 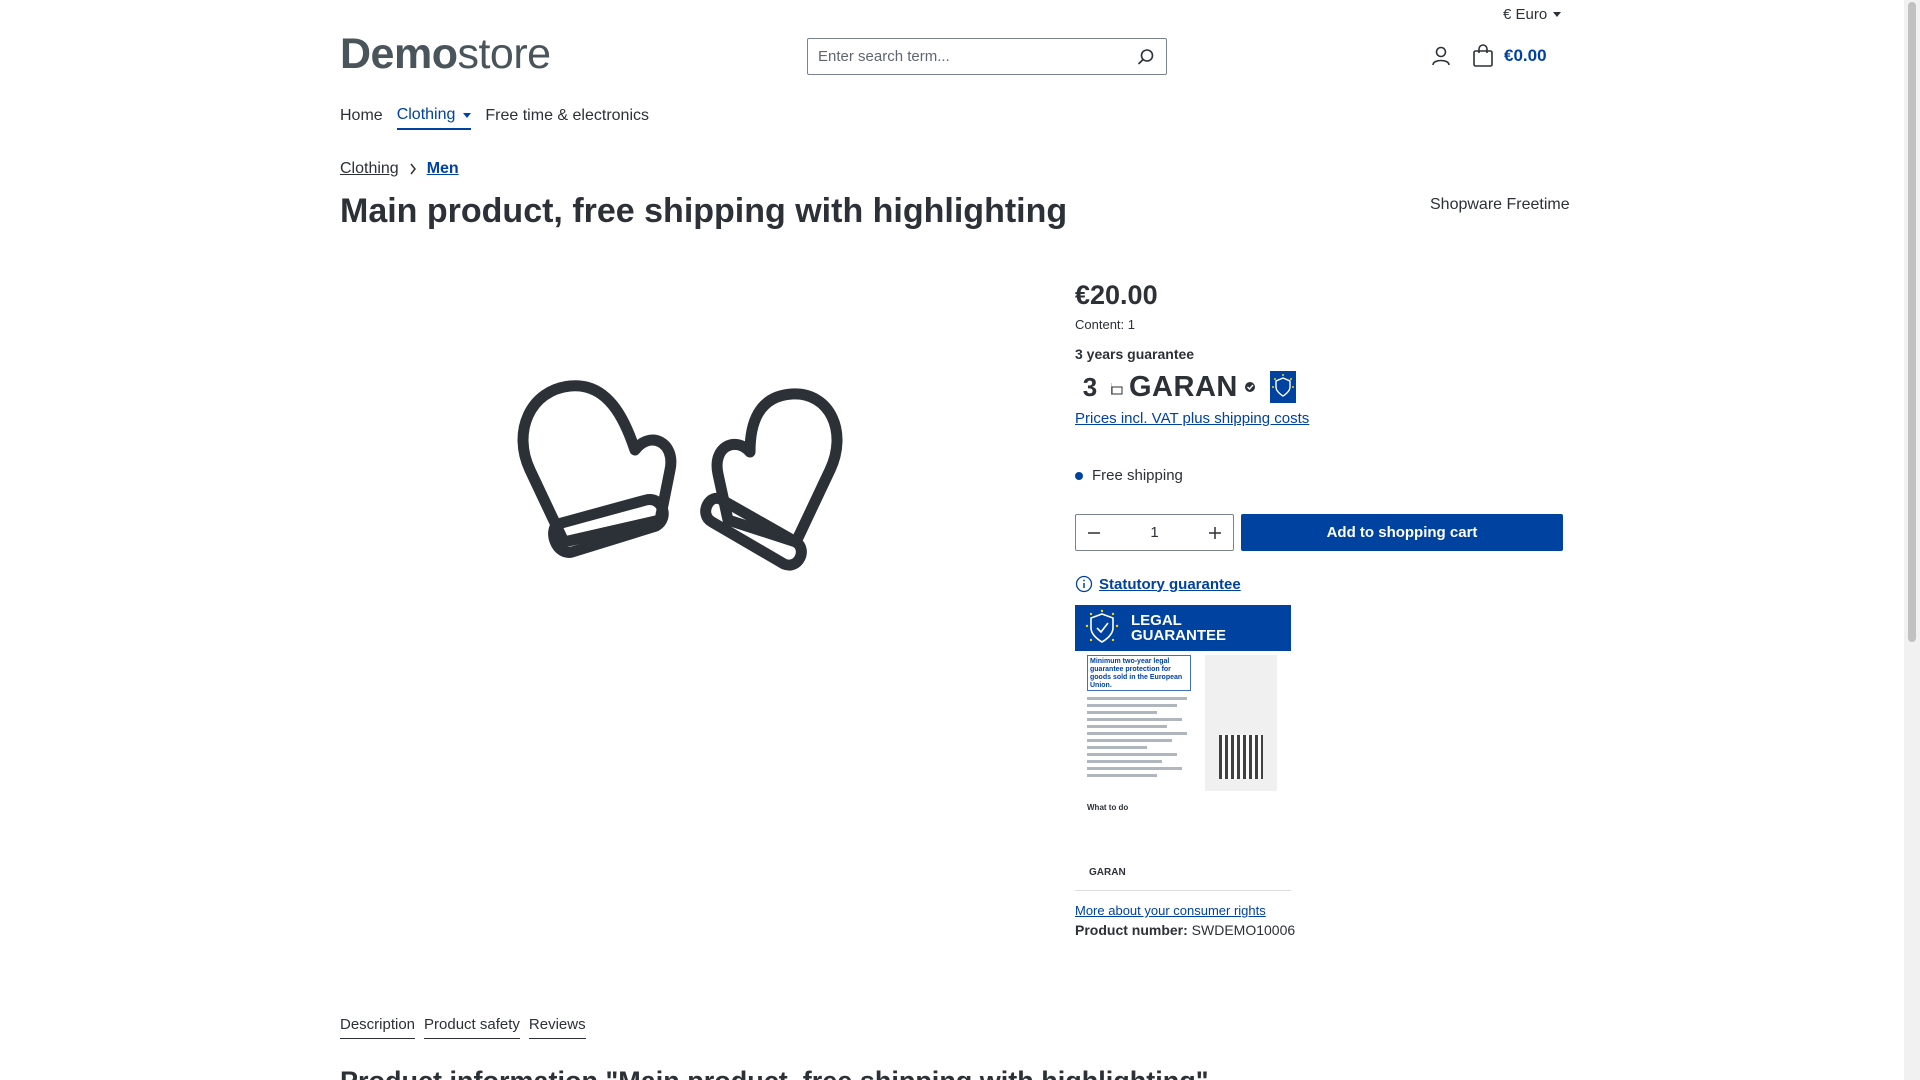 What do you see at coordinates (399, 54) in the screenshot?
I see `logo-bold-text: Demo` at bounding box center [399, 54].